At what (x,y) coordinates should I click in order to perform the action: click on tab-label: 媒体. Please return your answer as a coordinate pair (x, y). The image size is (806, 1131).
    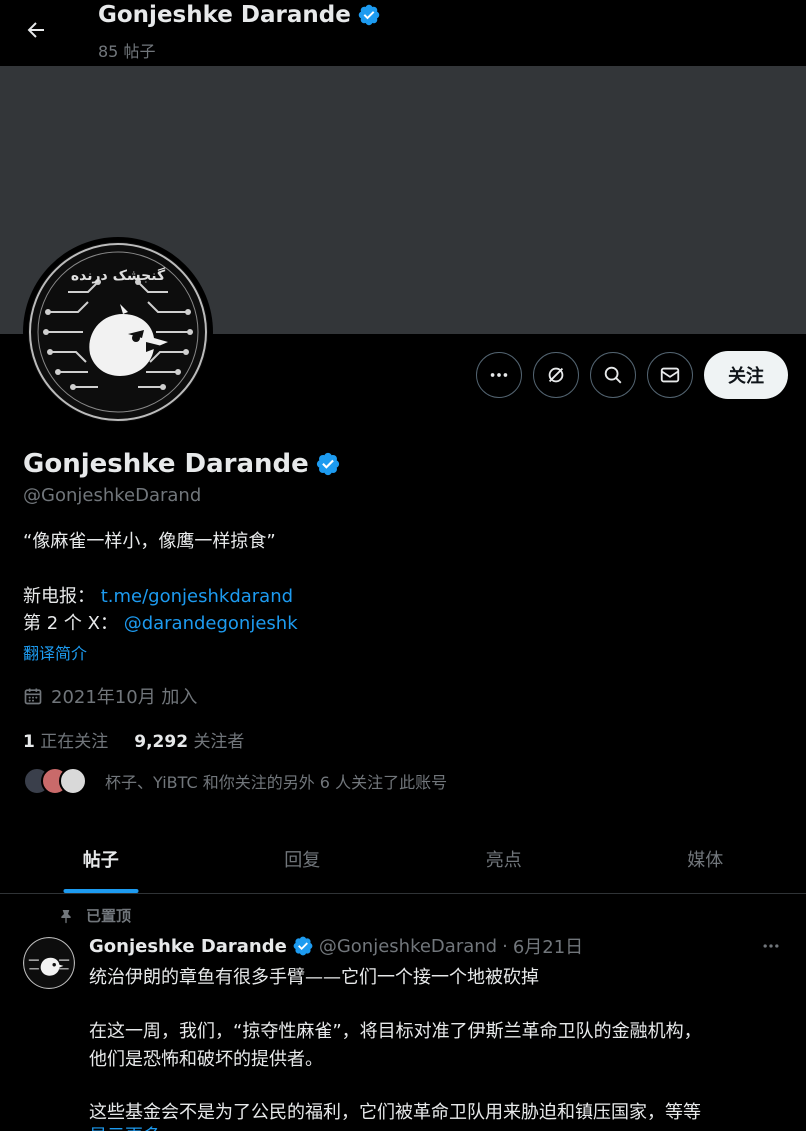
    Looking at the image, I should click on (705, 860).